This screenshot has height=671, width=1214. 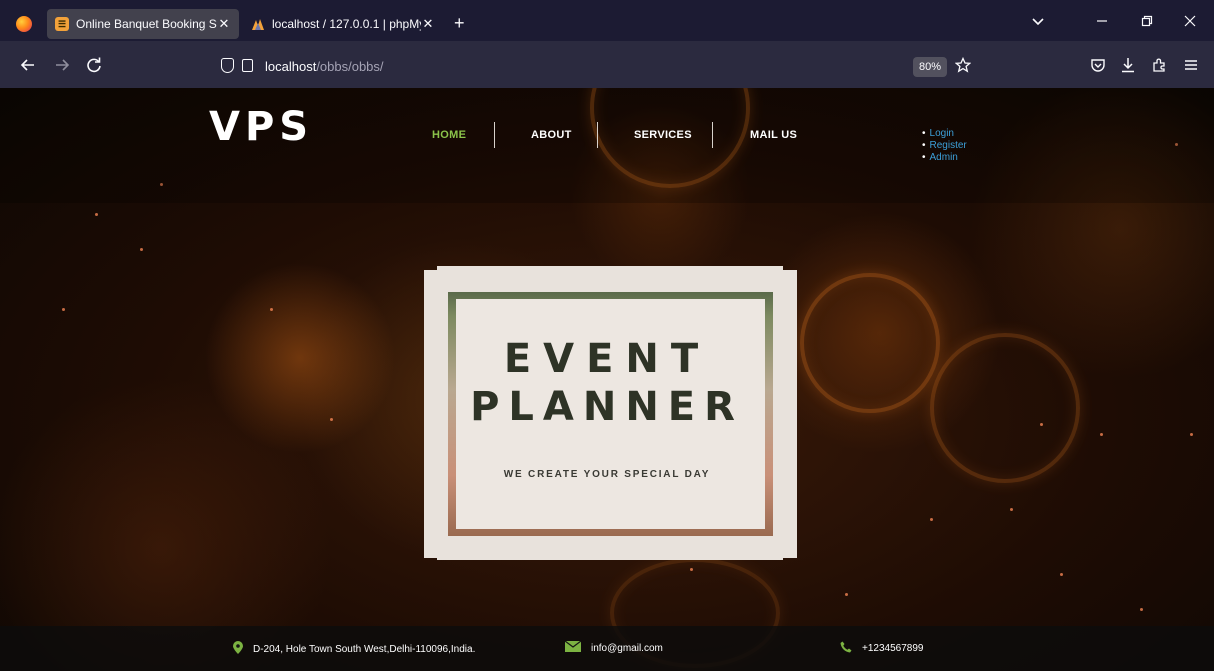 What do you see at coordinates (607, 474) in the screenshot?
I see `hero-subtitle: WE CREATE YOUR SPECIAL DAY` at bounding box center [607, 474].